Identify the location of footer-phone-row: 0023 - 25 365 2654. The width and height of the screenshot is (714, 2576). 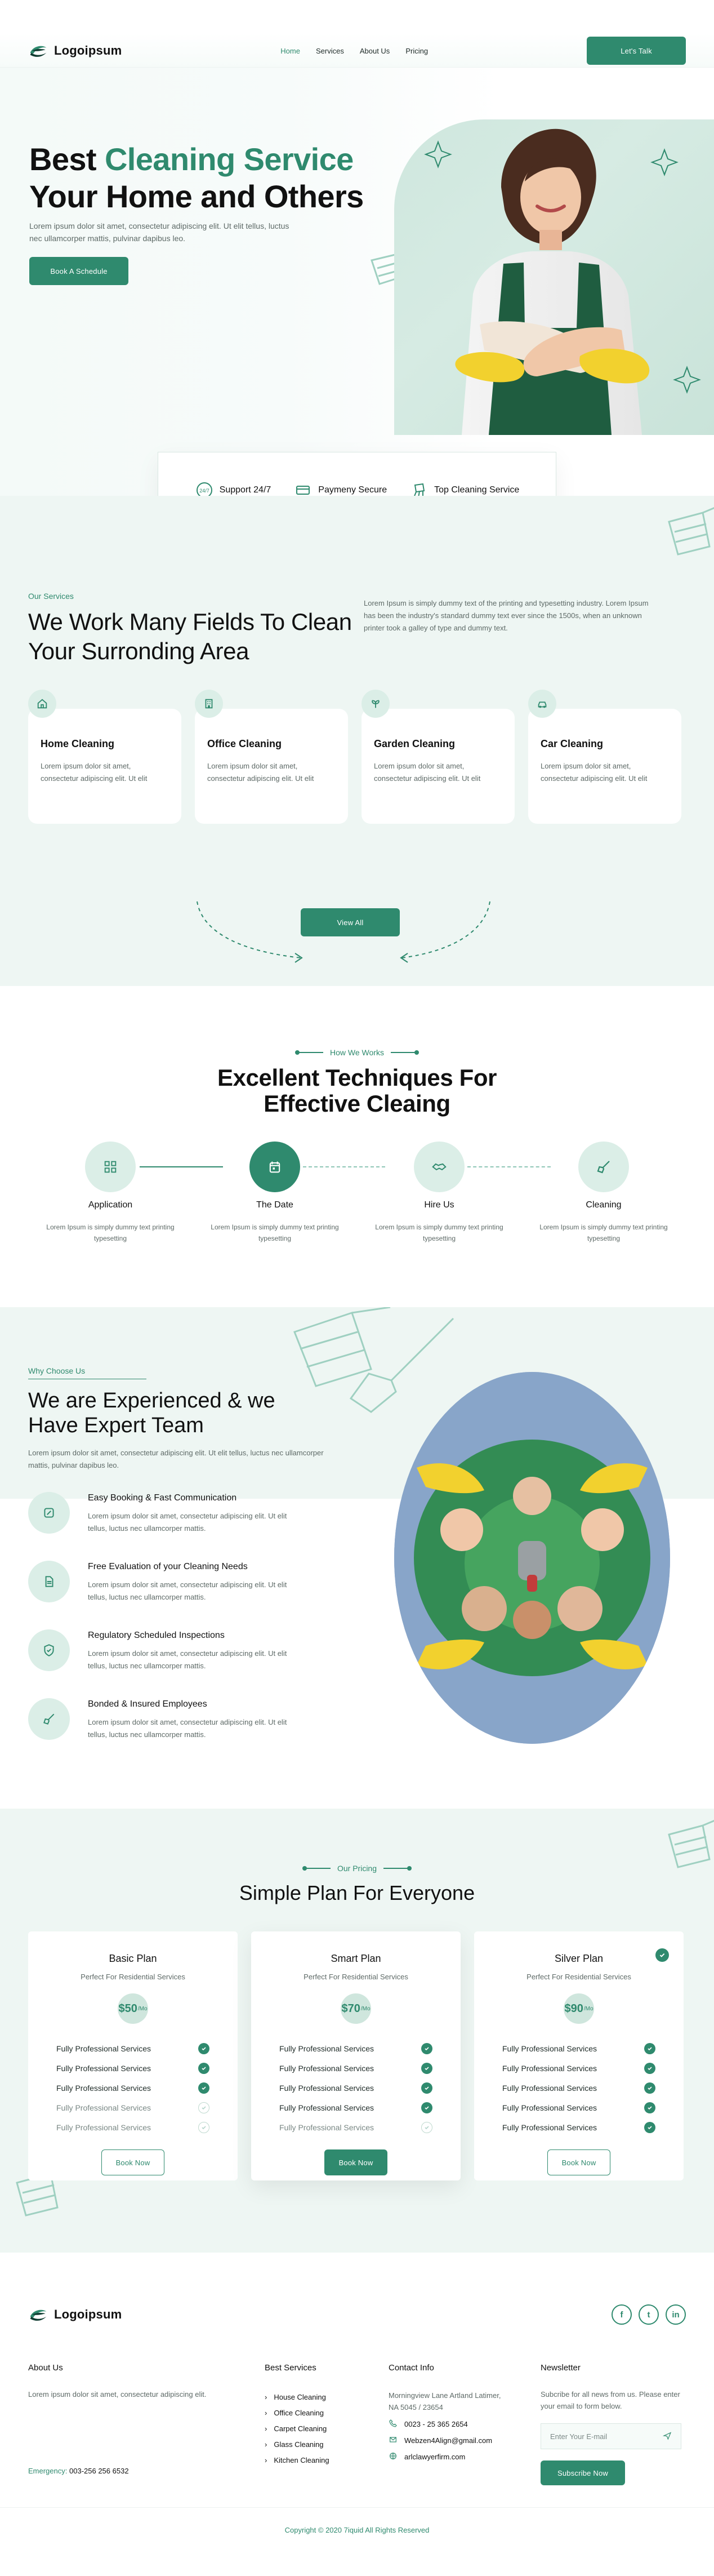
(465, 2424).